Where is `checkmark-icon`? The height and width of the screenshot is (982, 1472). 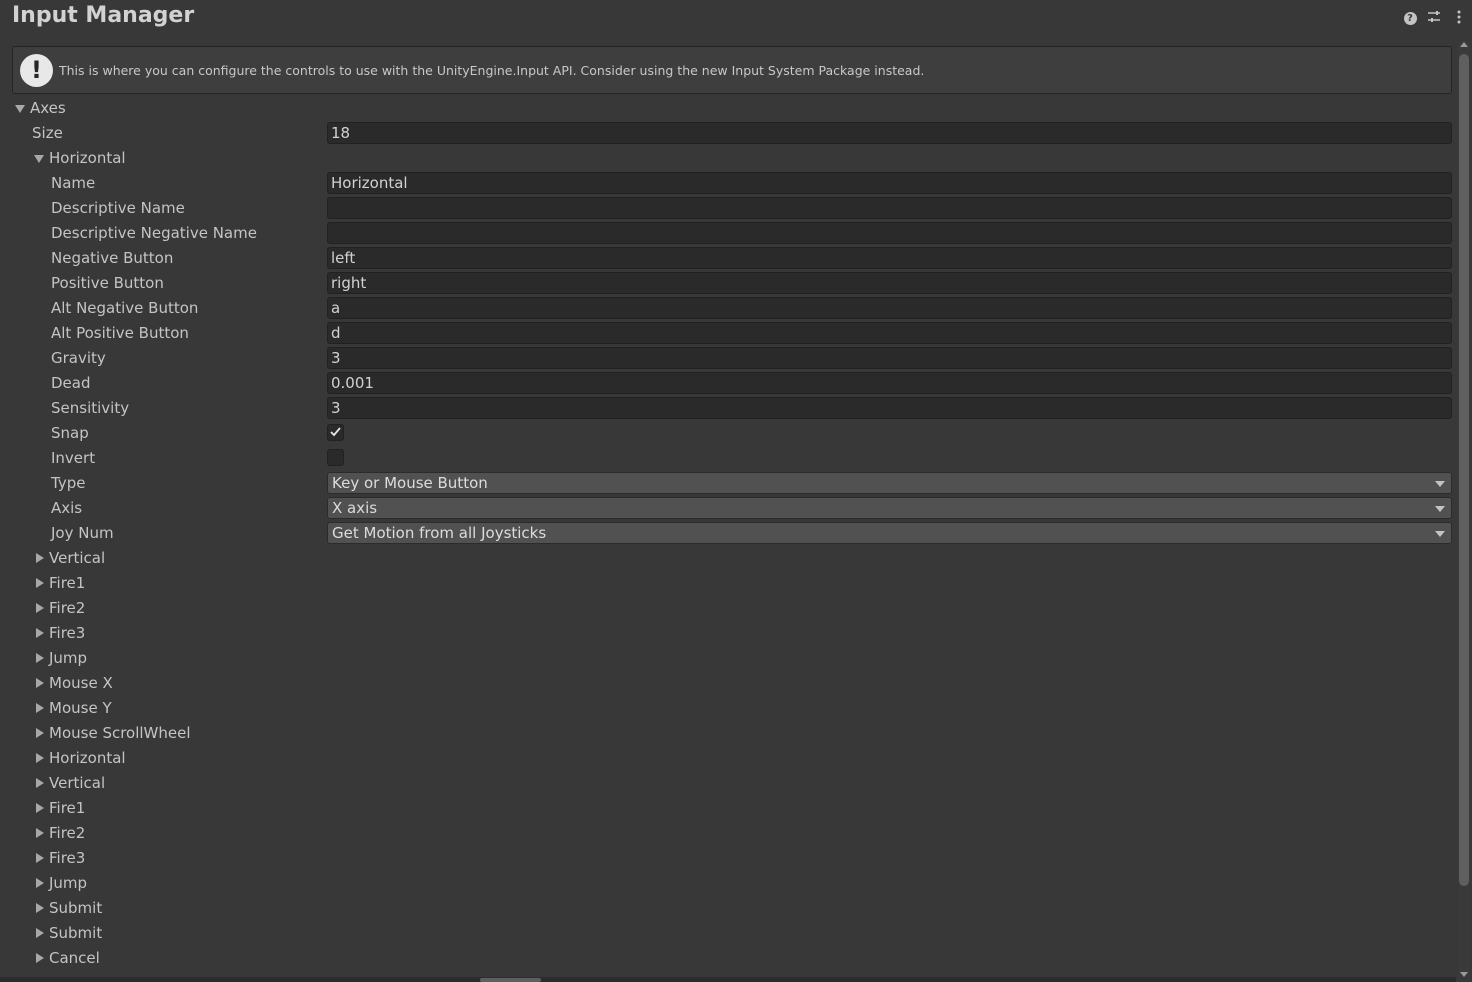 checkmark-icon is located at coordinates (335, 432).